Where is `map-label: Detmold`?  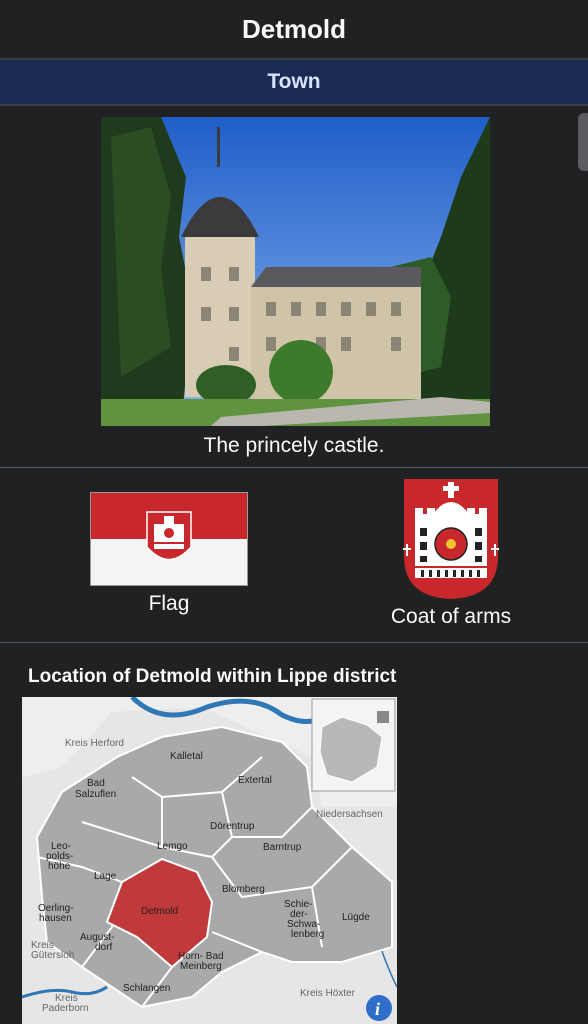
map-label: Detmold is located at coordinates (159, 911).